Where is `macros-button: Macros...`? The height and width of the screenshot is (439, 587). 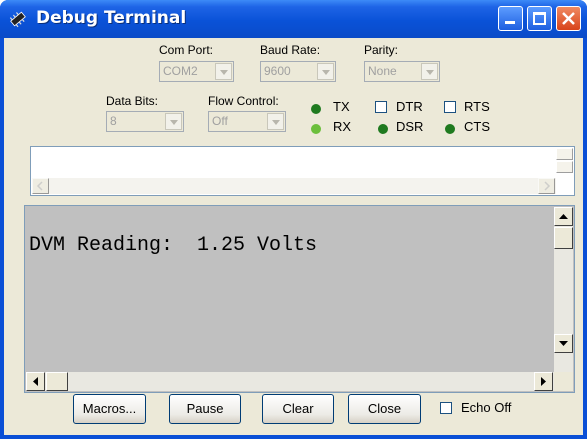 macros-button: Macros... is located at coordinates (109, 409).